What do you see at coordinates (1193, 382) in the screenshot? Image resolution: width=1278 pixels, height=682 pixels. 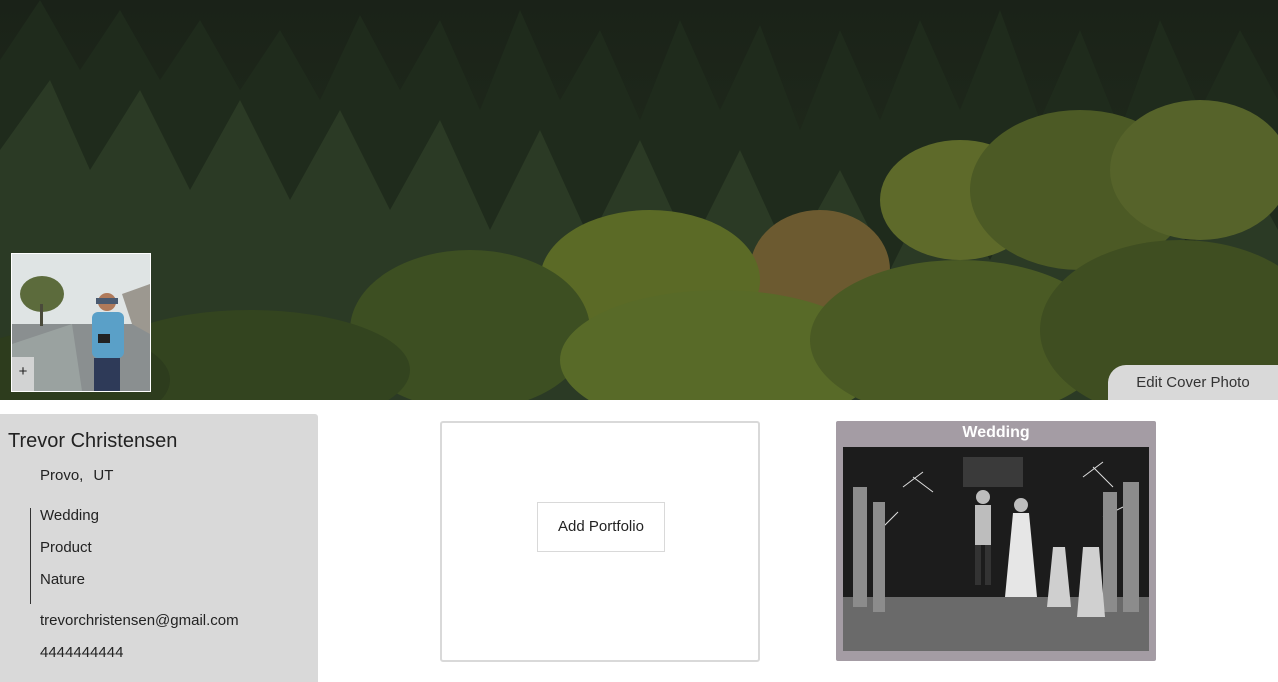 I see `edit-cover-photo-button: Edit Cover Photo` at bounding box center [1193, 382].